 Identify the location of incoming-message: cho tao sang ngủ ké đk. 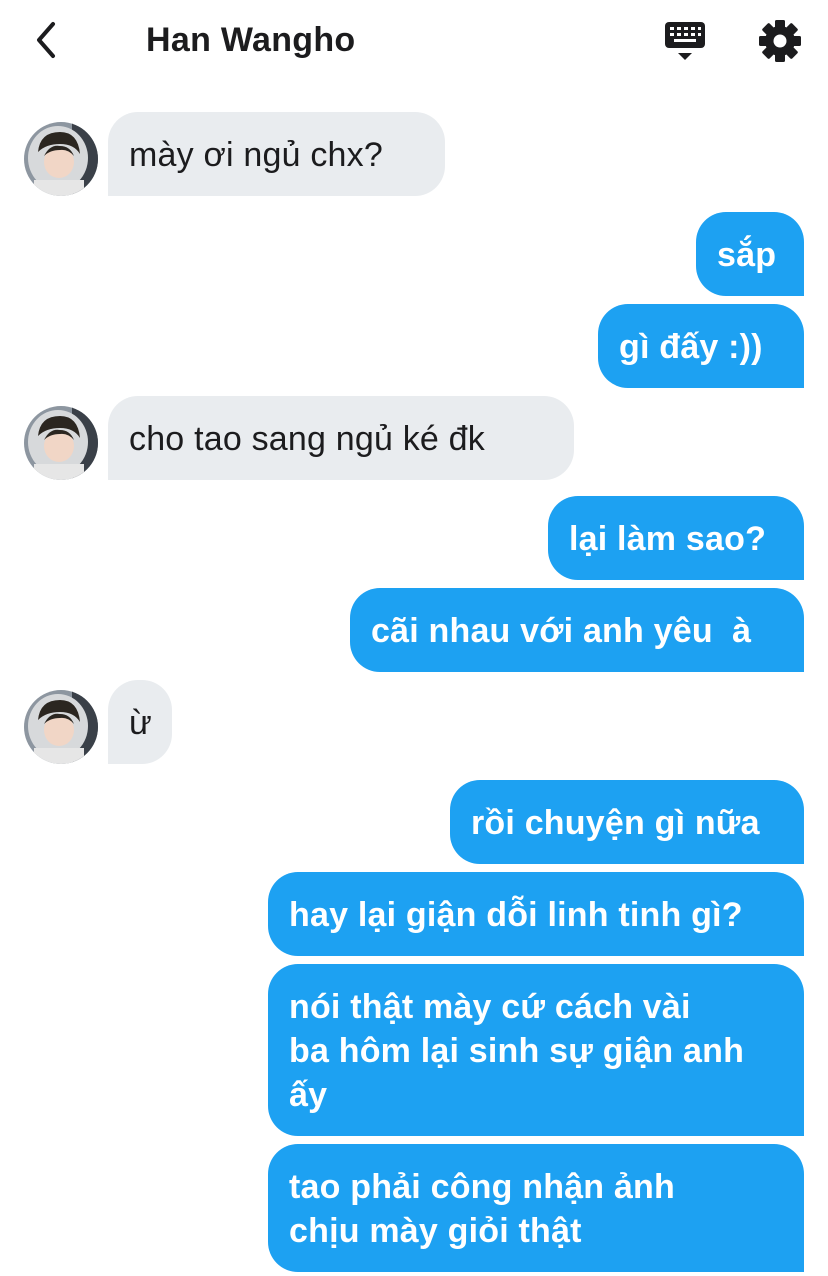
(341, 438).